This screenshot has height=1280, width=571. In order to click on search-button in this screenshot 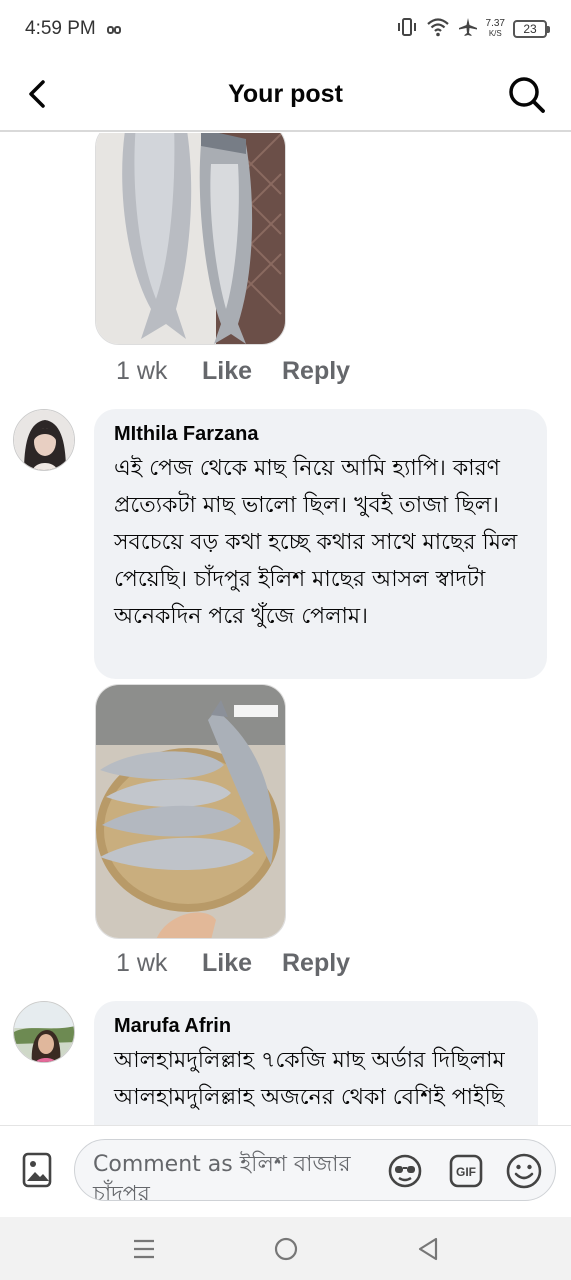, I will do `click(527, 95)`.